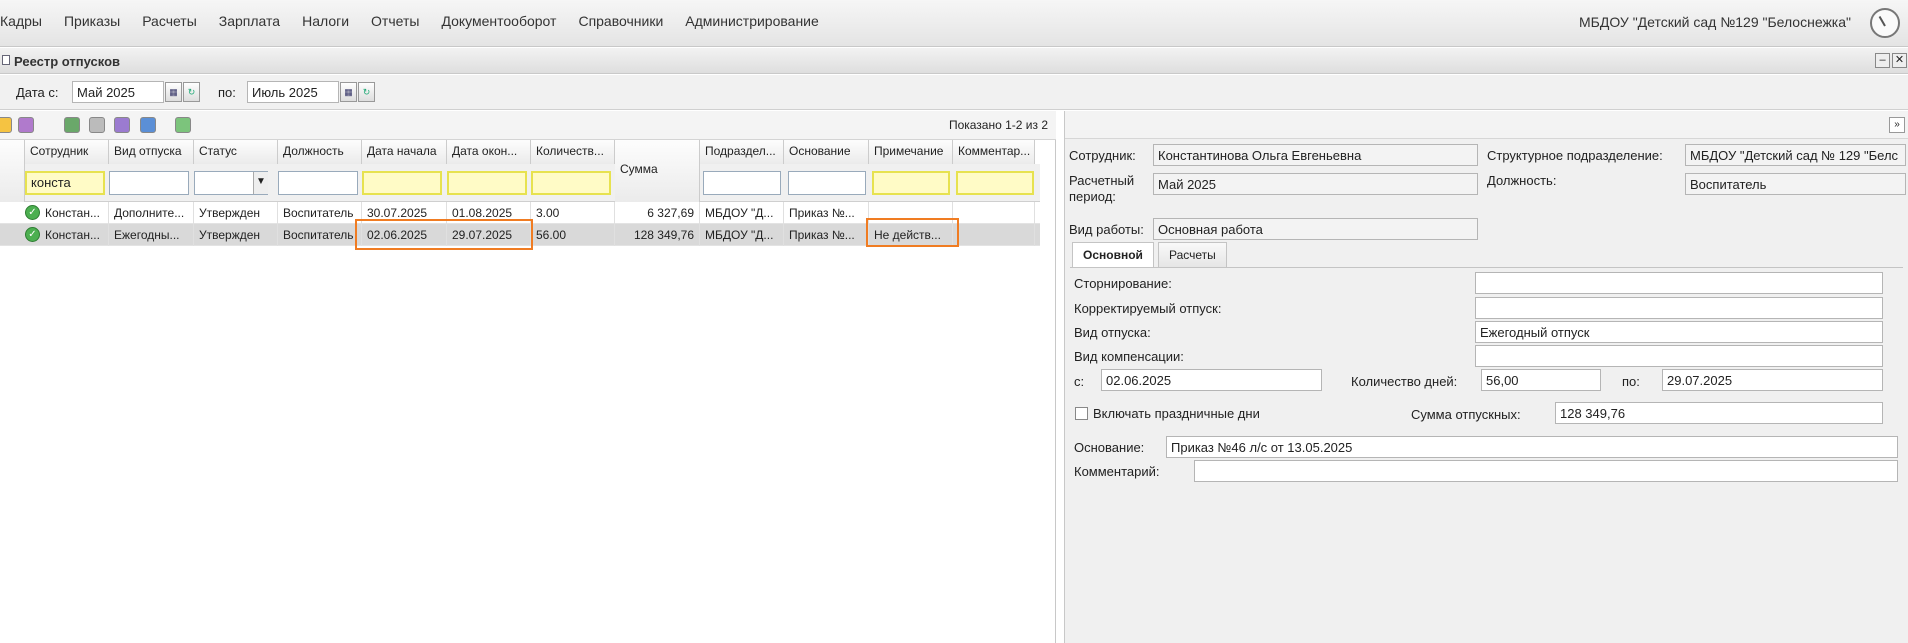 This screenshot has width=1908, height=643. What do you see at coordinates (92, 21) in the screenshot?
I see `menu-prikazy: Приказы` at bounding box center [92, 21].